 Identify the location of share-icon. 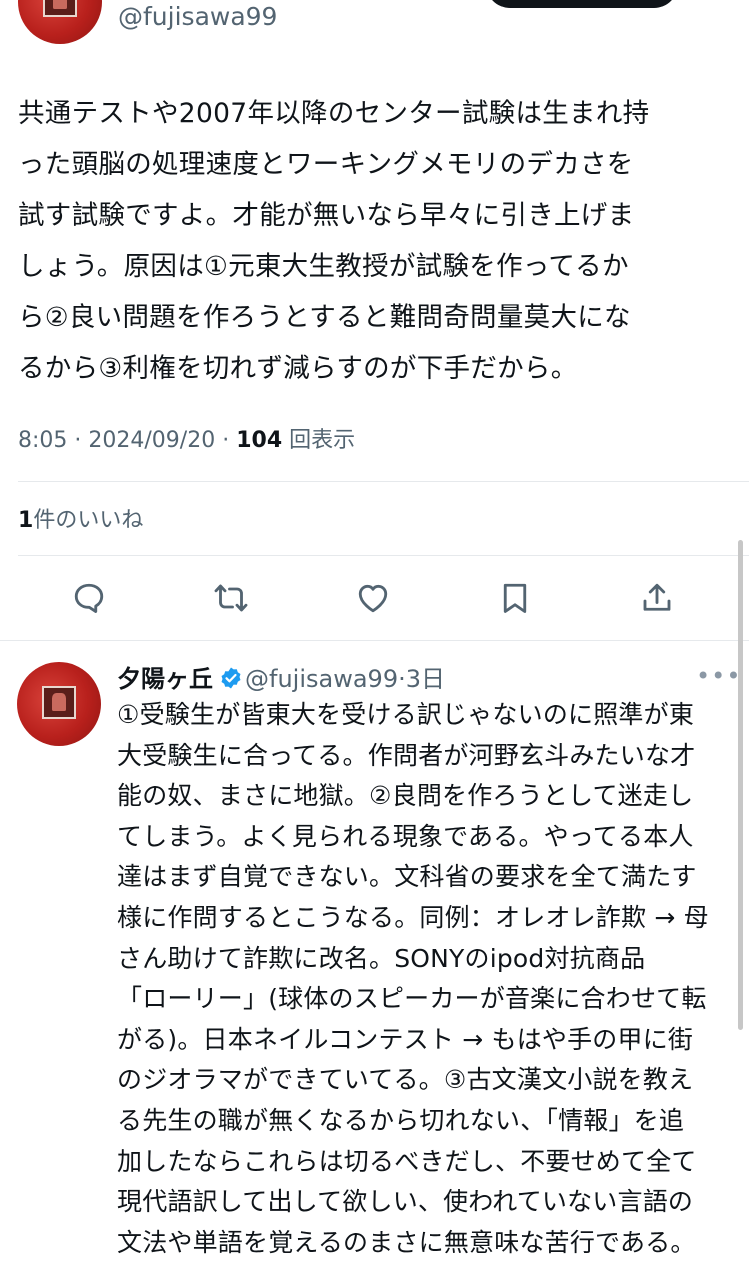
(657, 597).